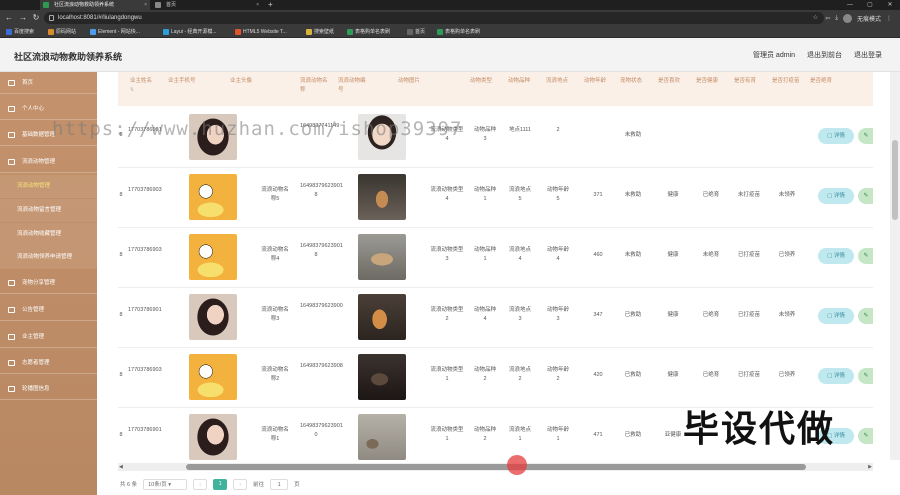 This screenshot has width=900, height=495. Describe the element at coordinates (132, 90) in the screenshot. I see `sort-icon: ⇅` at that location.